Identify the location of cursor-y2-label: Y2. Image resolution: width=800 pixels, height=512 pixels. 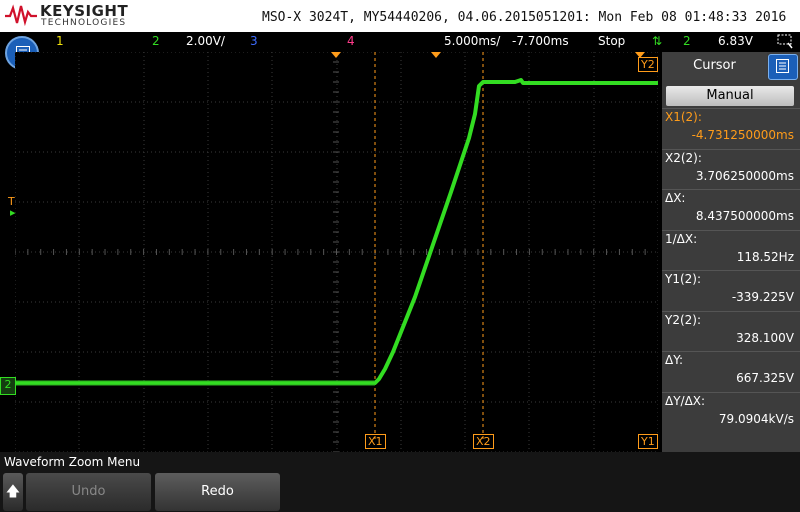
(648, 64).